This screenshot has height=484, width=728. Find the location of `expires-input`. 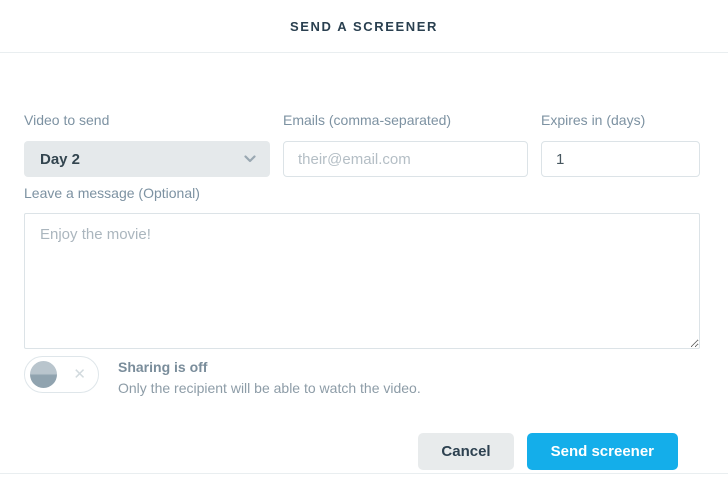

expires-input is located at coordinates (620, 159).